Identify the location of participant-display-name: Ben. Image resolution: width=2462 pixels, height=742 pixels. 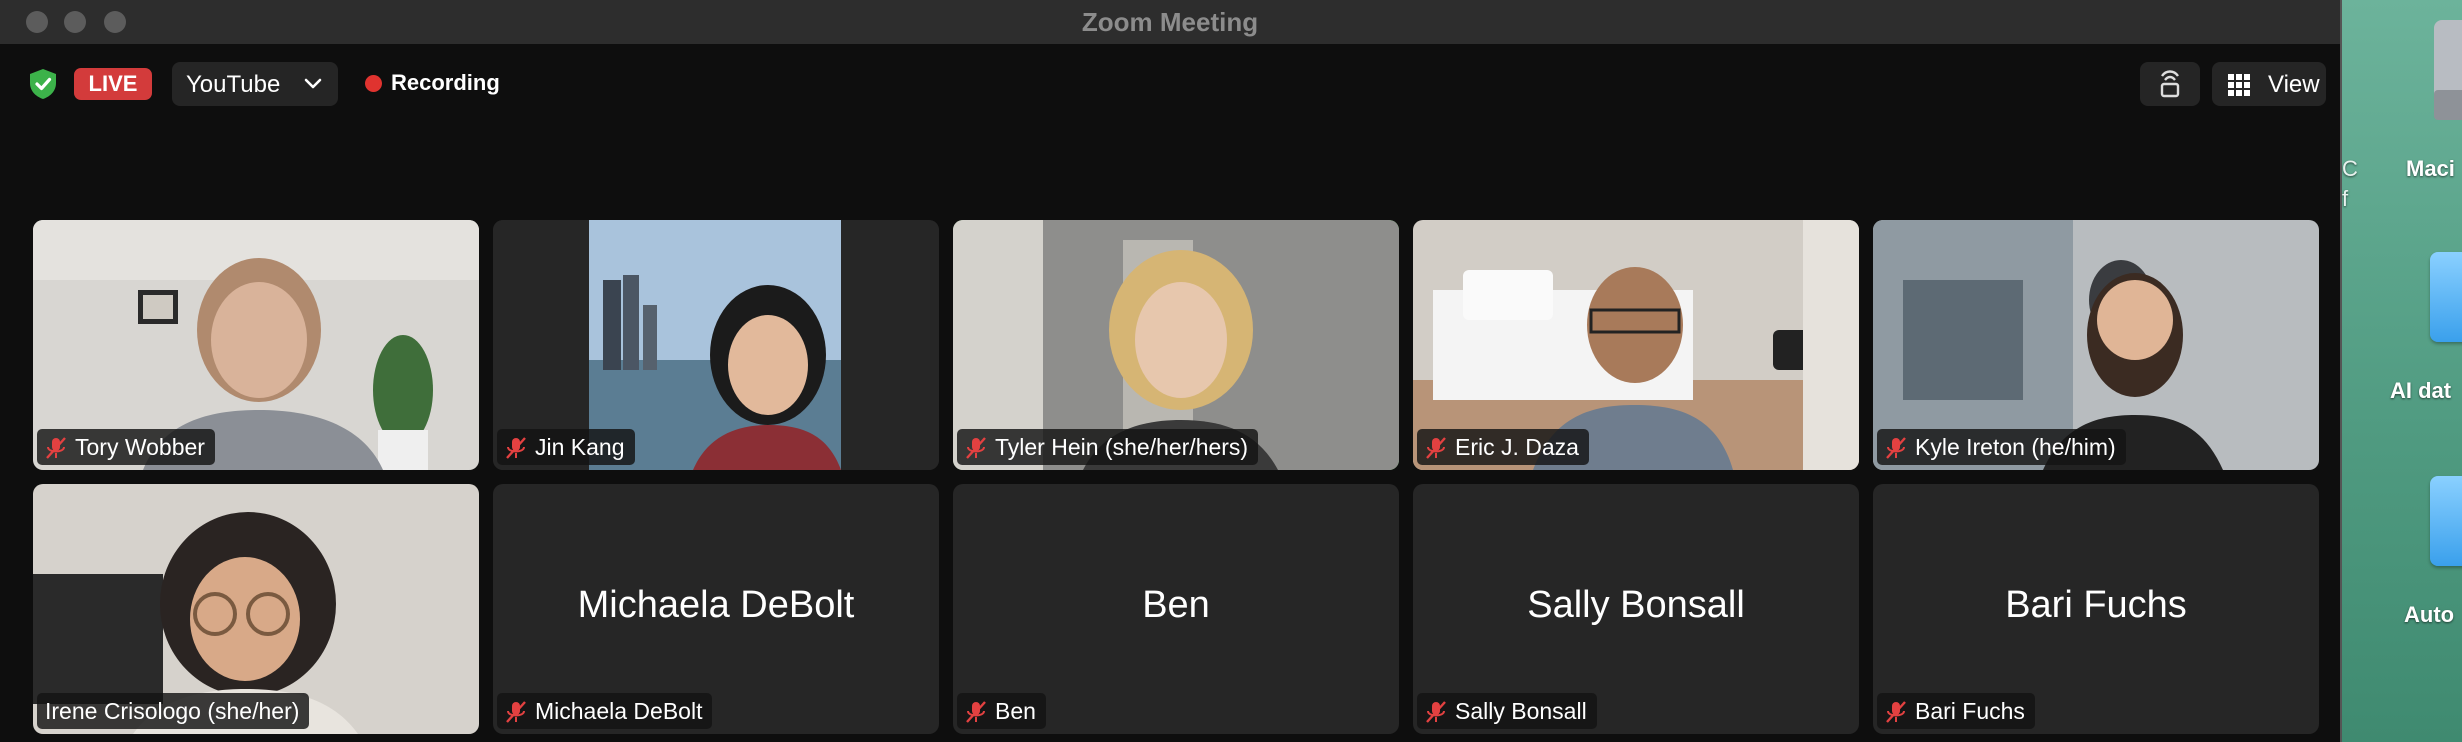
(1176, 605).